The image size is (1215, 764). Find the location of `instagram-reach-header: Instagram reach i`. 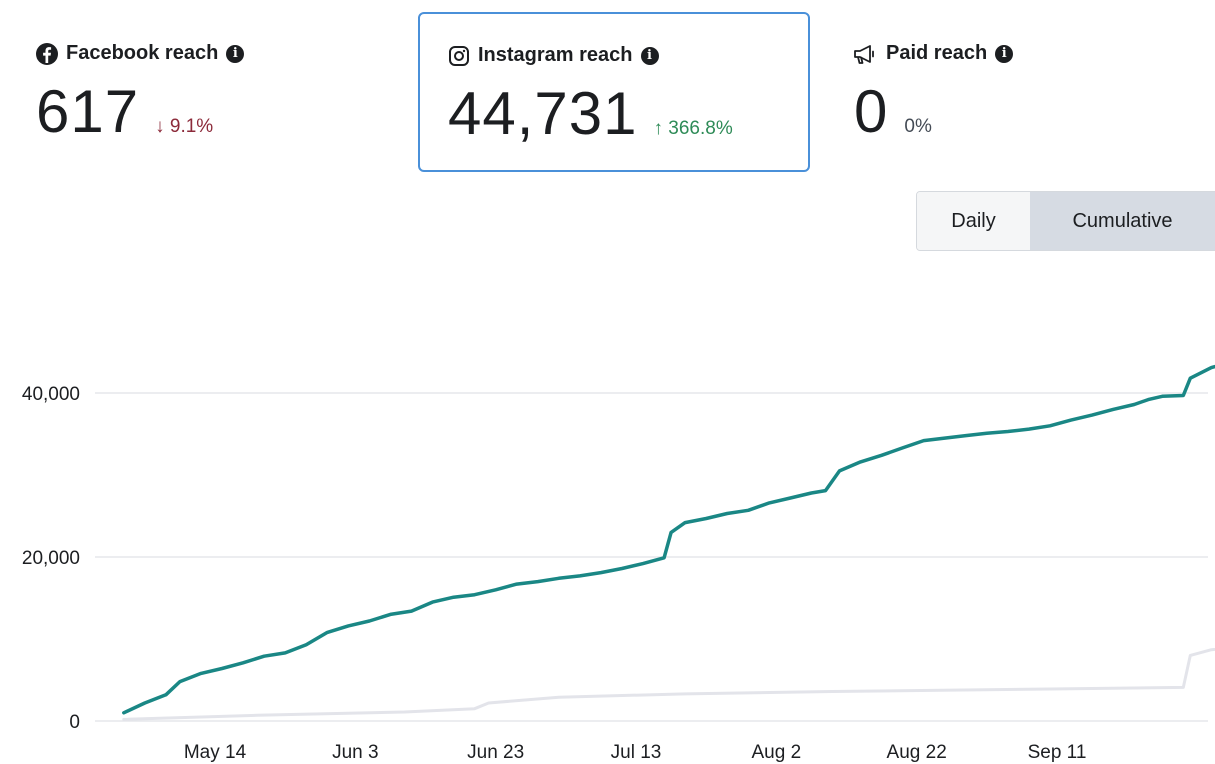

instagram-reach-header: Instagram reach i is located at coordinates (553, 55).